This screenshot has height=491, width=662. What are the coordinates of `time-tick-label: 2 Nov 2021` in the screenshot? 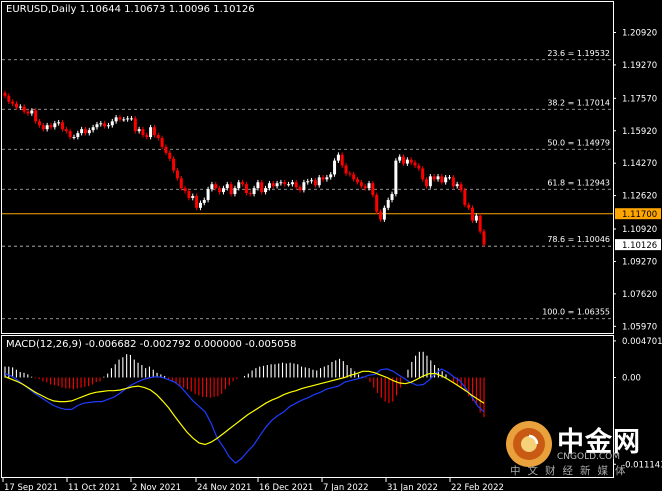 It's located at (156, 487).